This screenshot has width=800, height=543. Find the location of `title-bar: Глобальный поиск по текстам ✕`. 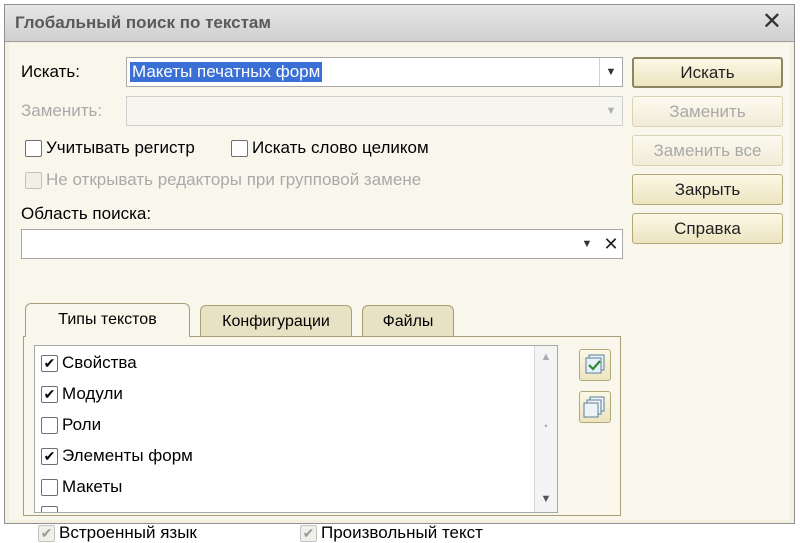

title-bar: Глобальный поиск по текстам ✕ is located at coordinates (399, 23).